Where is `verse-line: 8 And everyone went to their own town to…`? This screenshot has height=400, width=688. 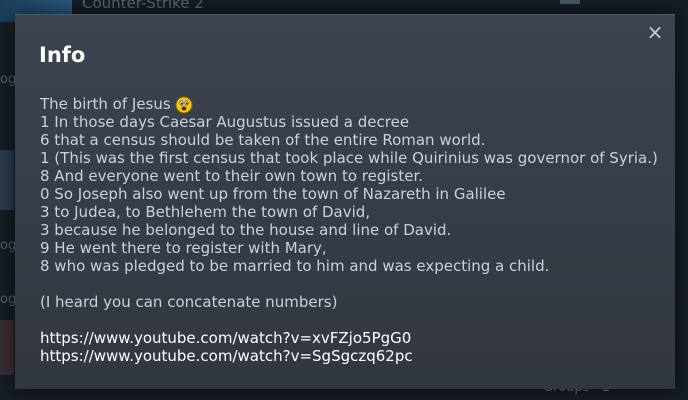 verse-line: 8 And everyone went to their own town to… is located at coordinates (232, 176).